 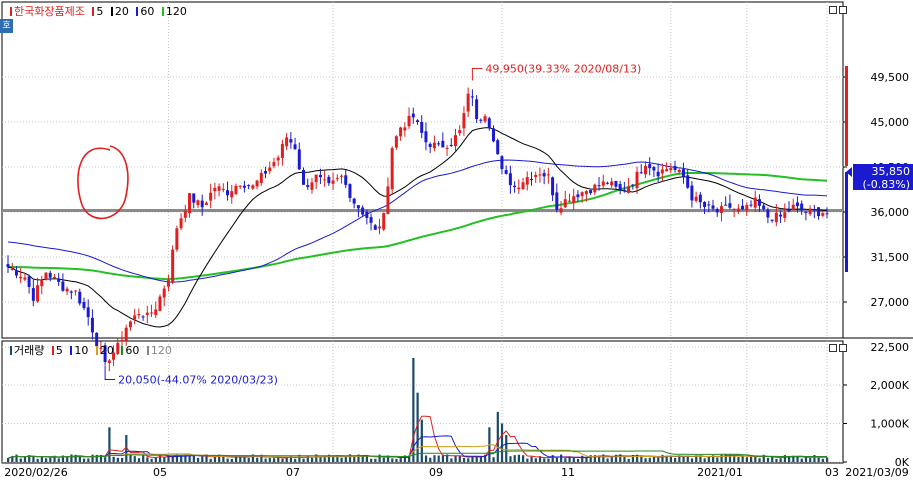 What do you see at coordinates (162, 11) in the screenshot?
I see `ma120-marker` at bounding box center [162, 11].